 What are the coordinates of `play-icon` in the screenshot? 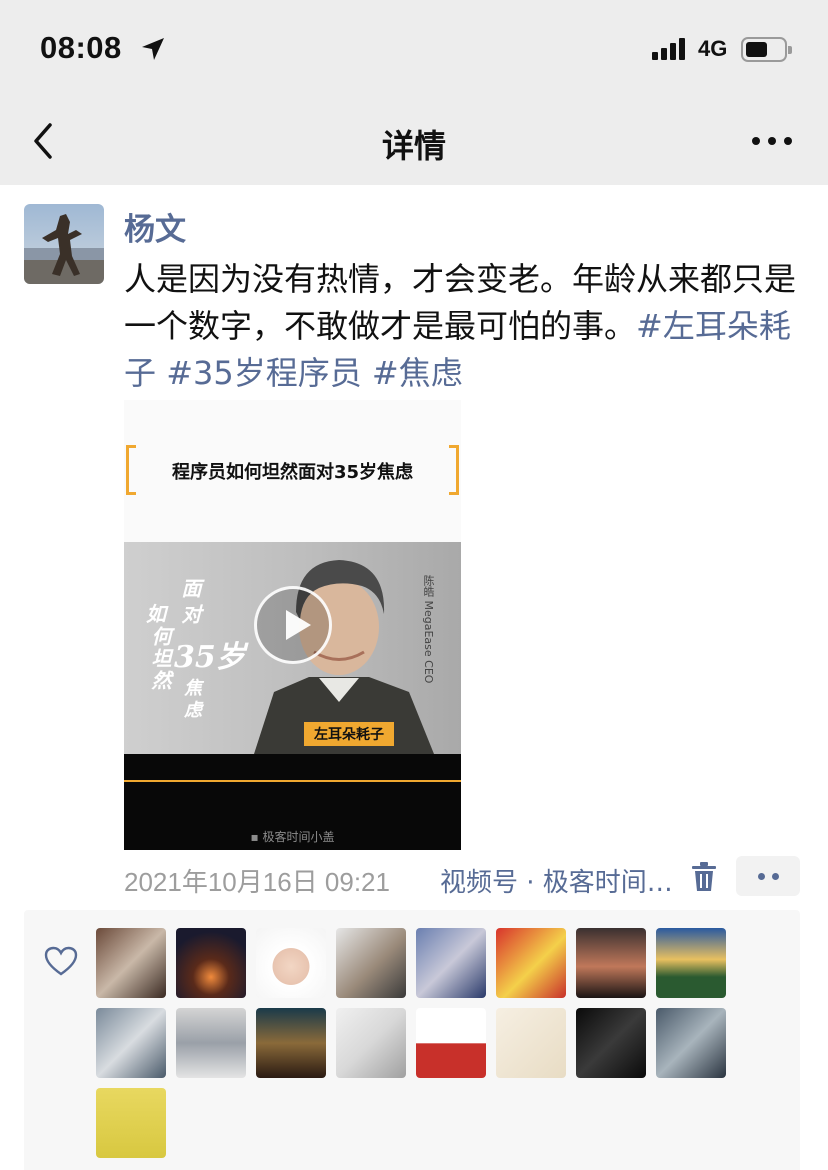 It's located at (293, 625).